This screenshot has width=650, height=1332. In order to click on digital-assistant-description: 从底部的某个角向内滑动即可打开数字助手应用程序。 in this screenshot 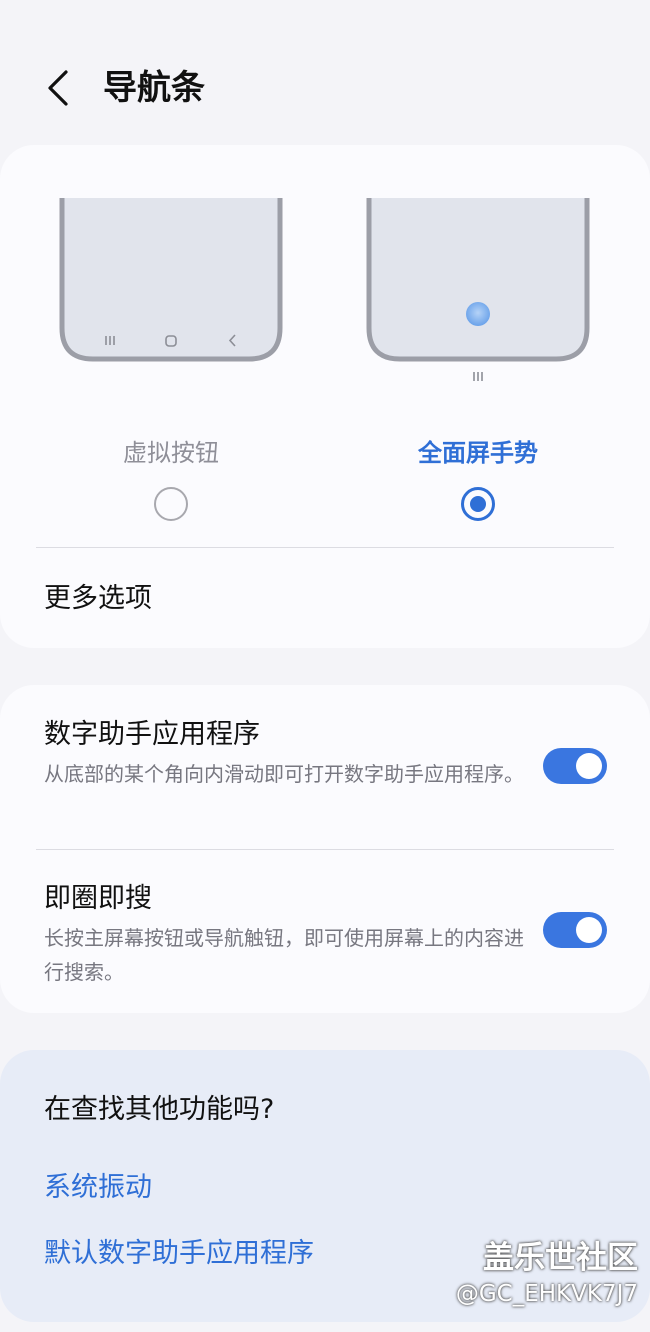, I will do `click(284, 774)`.